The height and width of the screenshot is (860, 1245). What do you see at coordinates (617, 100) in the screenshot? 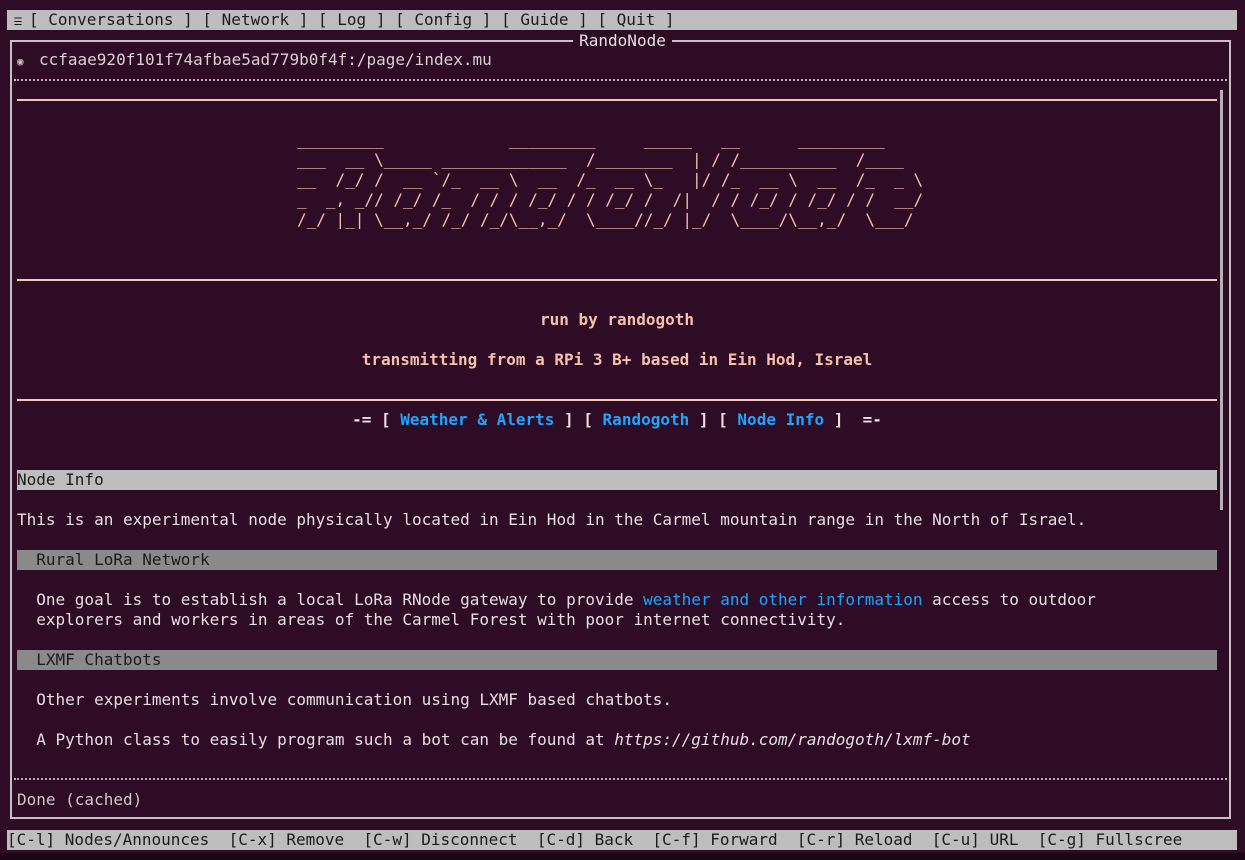
I see `rule-top` at bounding box center [617, 100].